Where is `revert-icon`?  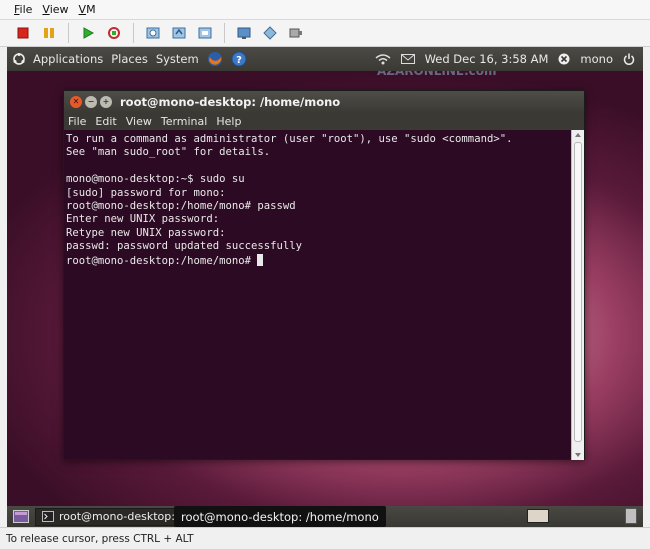 revert-icon is located at coordinates (179, 33).